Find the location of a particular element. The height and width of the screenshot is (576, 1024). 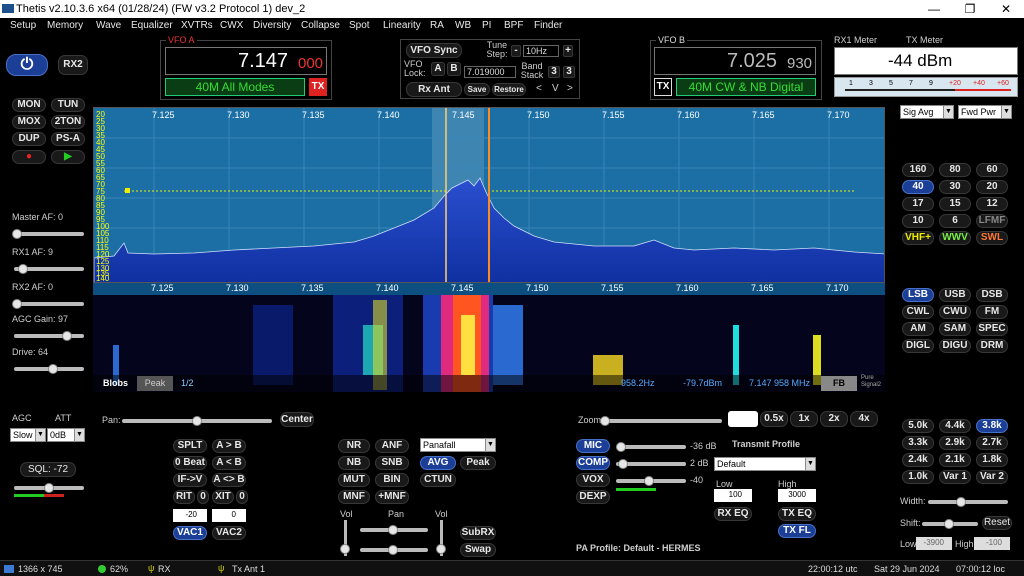

rit-button: RIT is located at coordinates (184, 497).